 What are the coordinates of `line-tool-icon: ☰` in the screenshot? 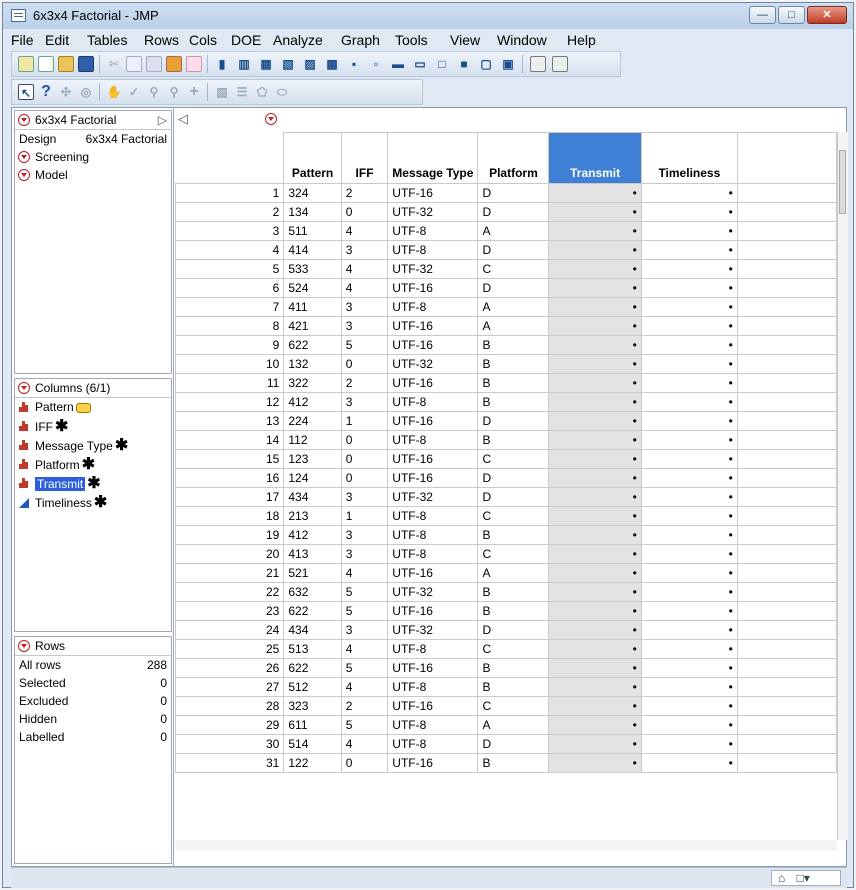 It's located at (242, 92).